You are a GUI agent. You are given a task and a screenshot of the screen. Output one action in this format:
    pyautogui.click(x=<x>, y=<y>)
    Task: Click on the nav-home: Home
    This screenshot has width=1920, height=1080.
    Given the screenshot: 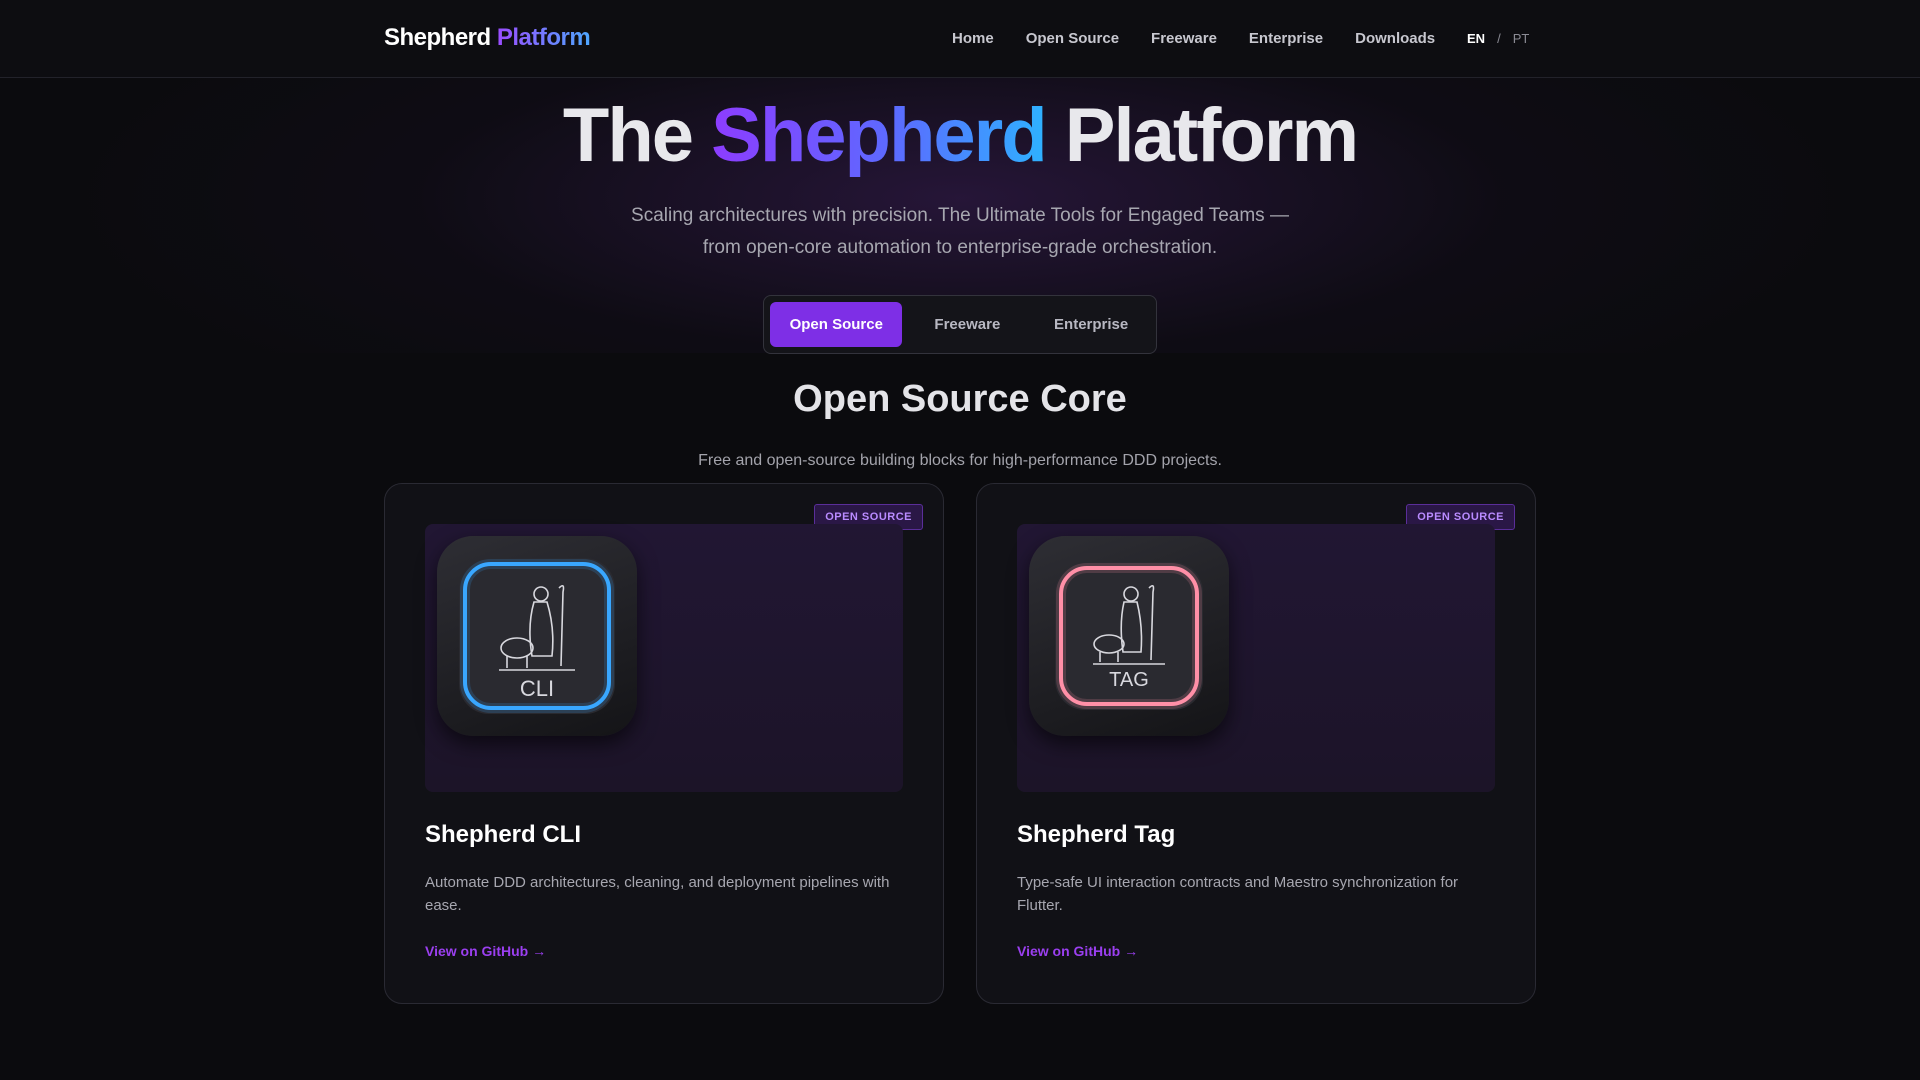 What is the action you would take?
    pyautogui.click(x=973, y=38)
    